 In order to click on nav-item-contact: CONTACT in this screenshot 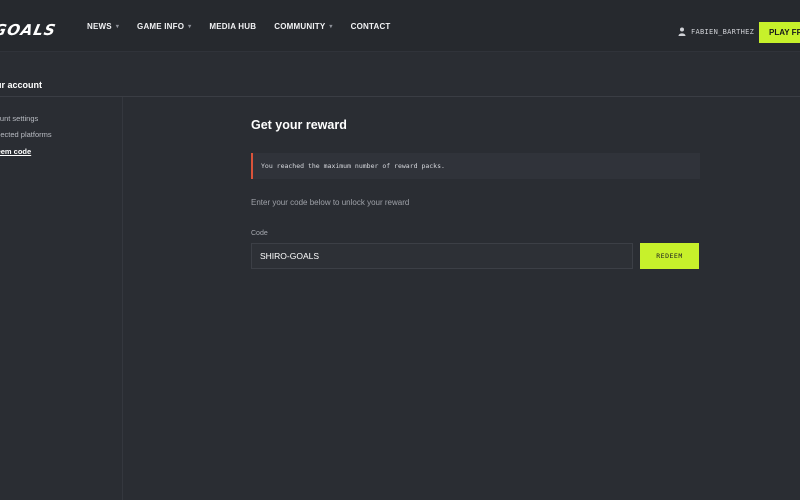, I will do `click(371, 26)`.